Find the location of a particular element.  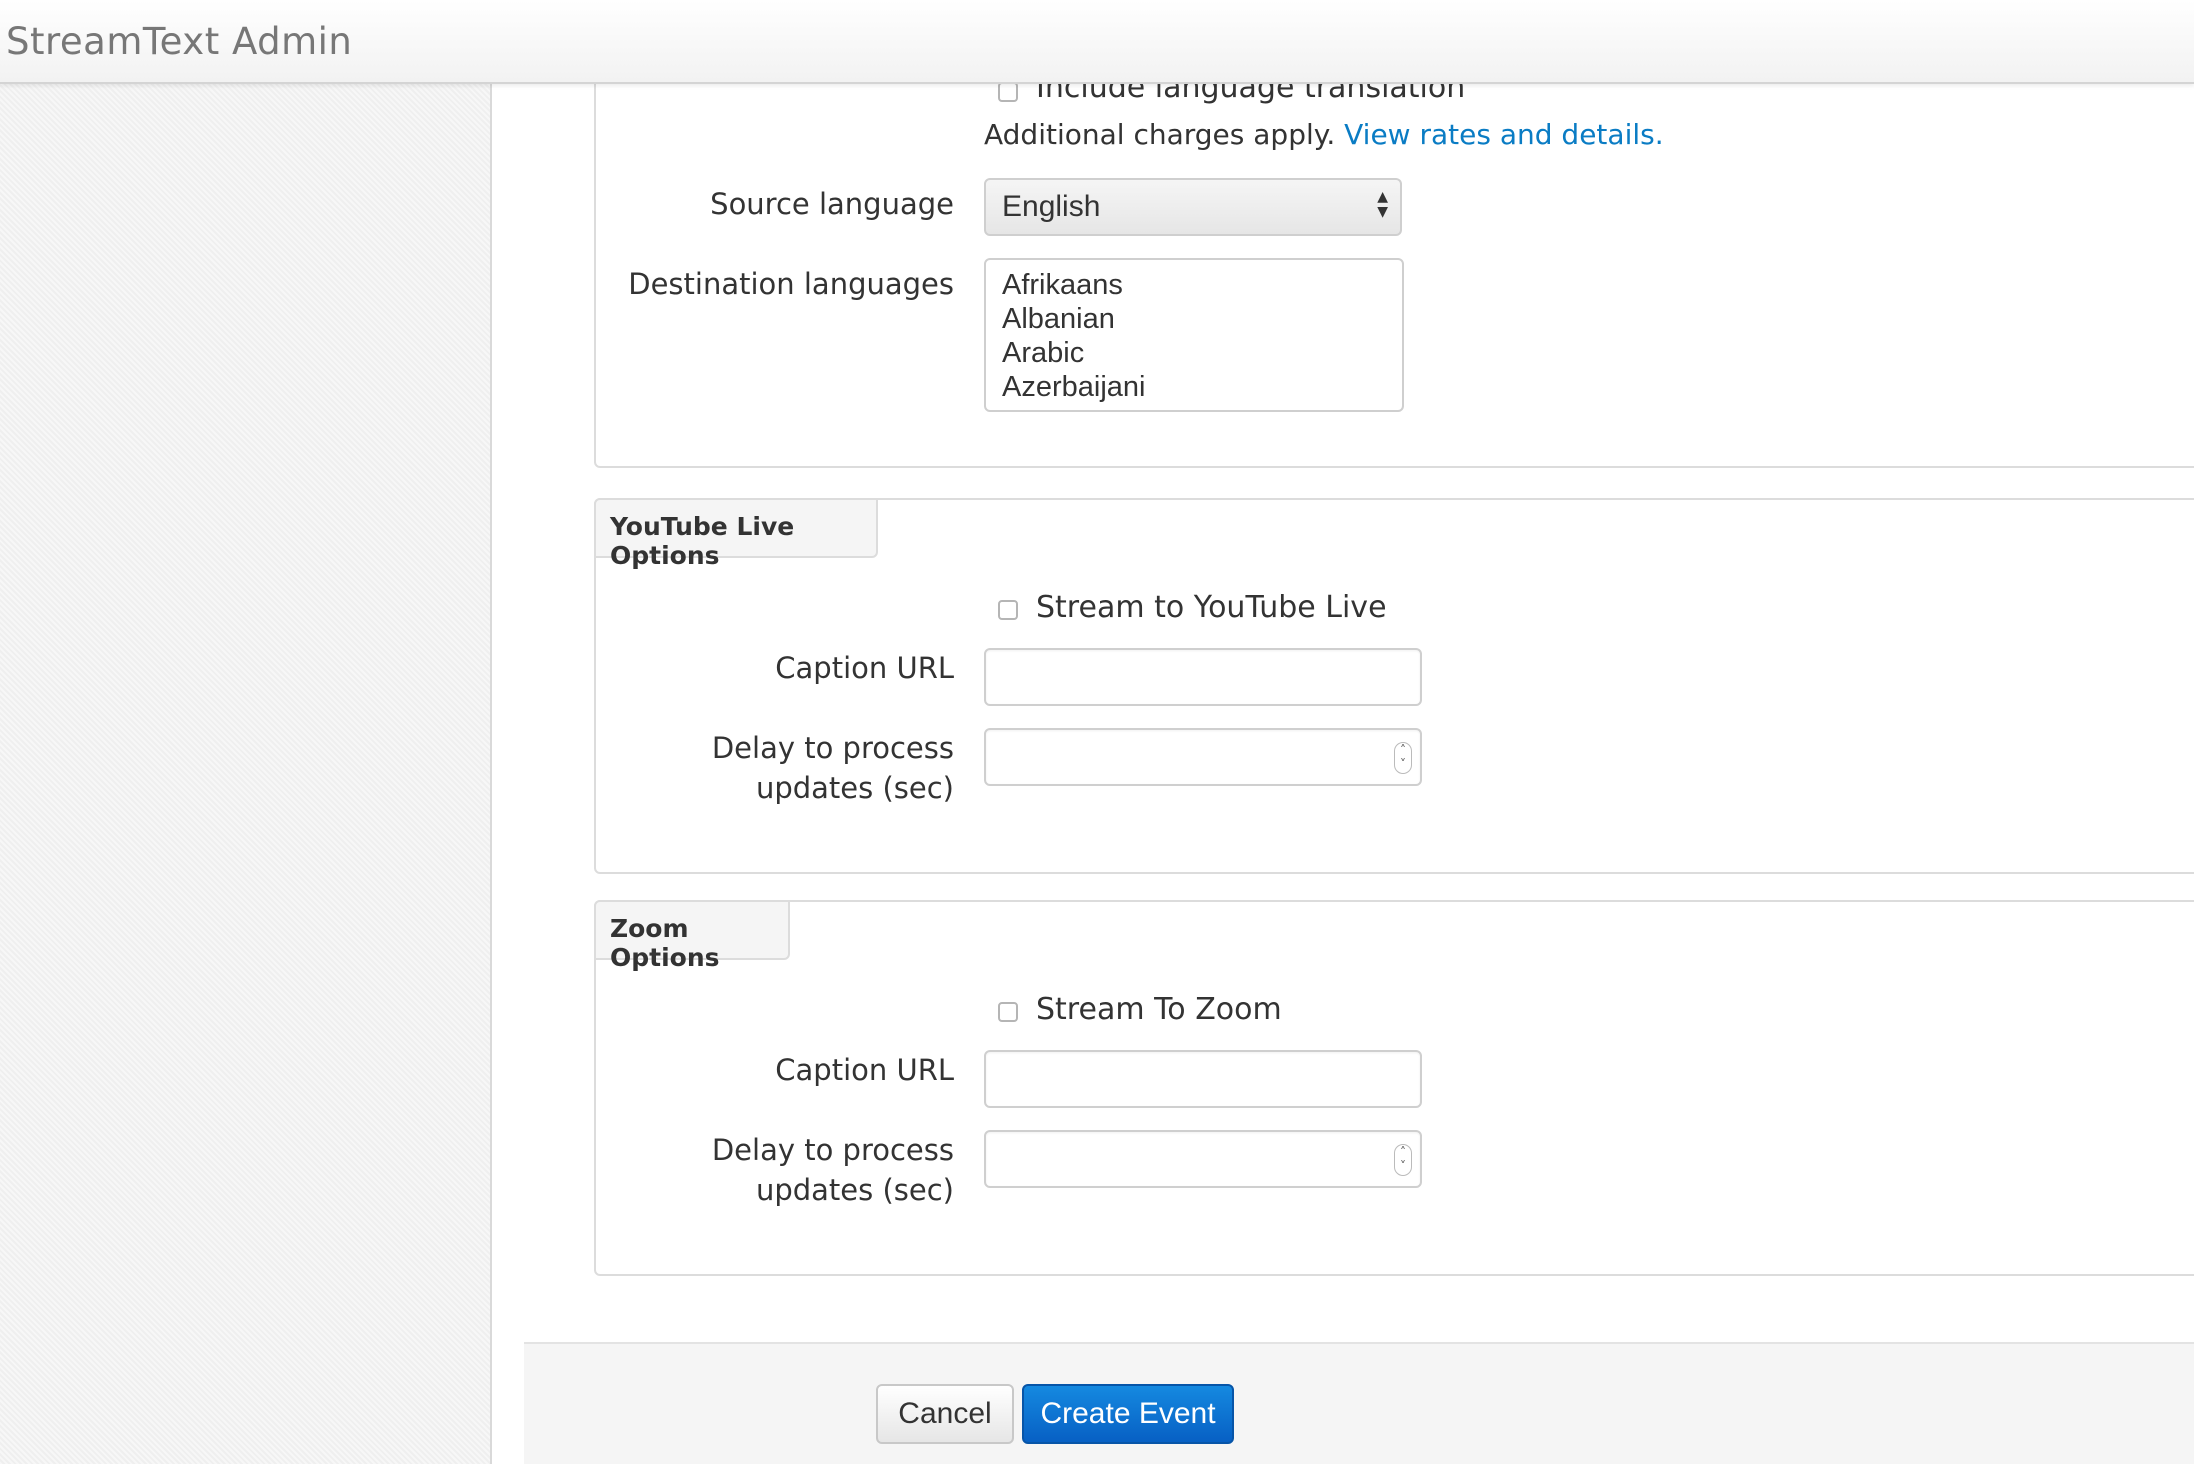

list-option: Albanian is located at coordinates (1202, 319).